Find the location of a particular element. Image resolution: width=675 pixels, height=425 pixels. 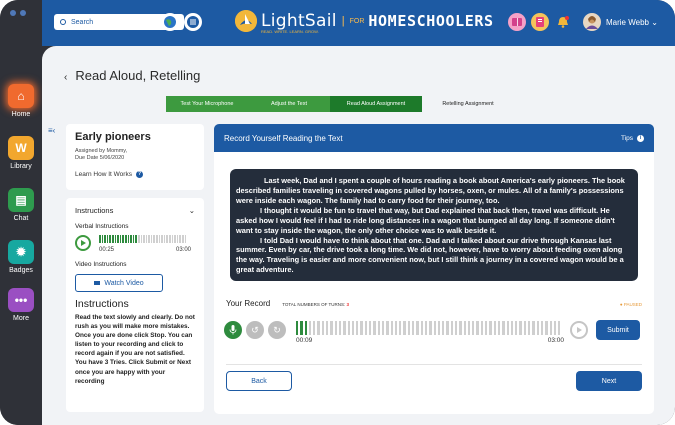

more-icon: ••• is located at coordinates (21, 300).